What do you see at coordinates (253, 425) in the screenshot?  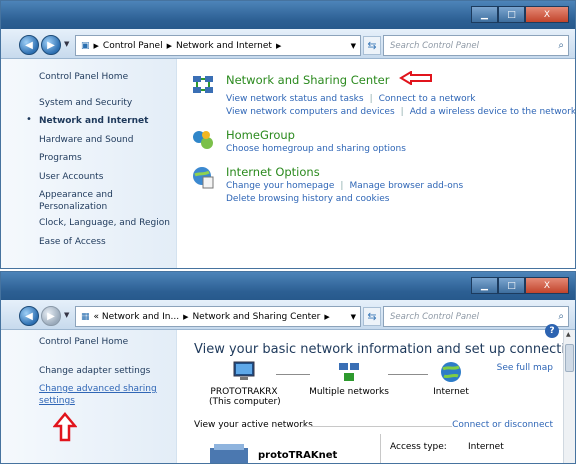 I see `active-networks-label: View your active networks` at bounding box center [253, 425].